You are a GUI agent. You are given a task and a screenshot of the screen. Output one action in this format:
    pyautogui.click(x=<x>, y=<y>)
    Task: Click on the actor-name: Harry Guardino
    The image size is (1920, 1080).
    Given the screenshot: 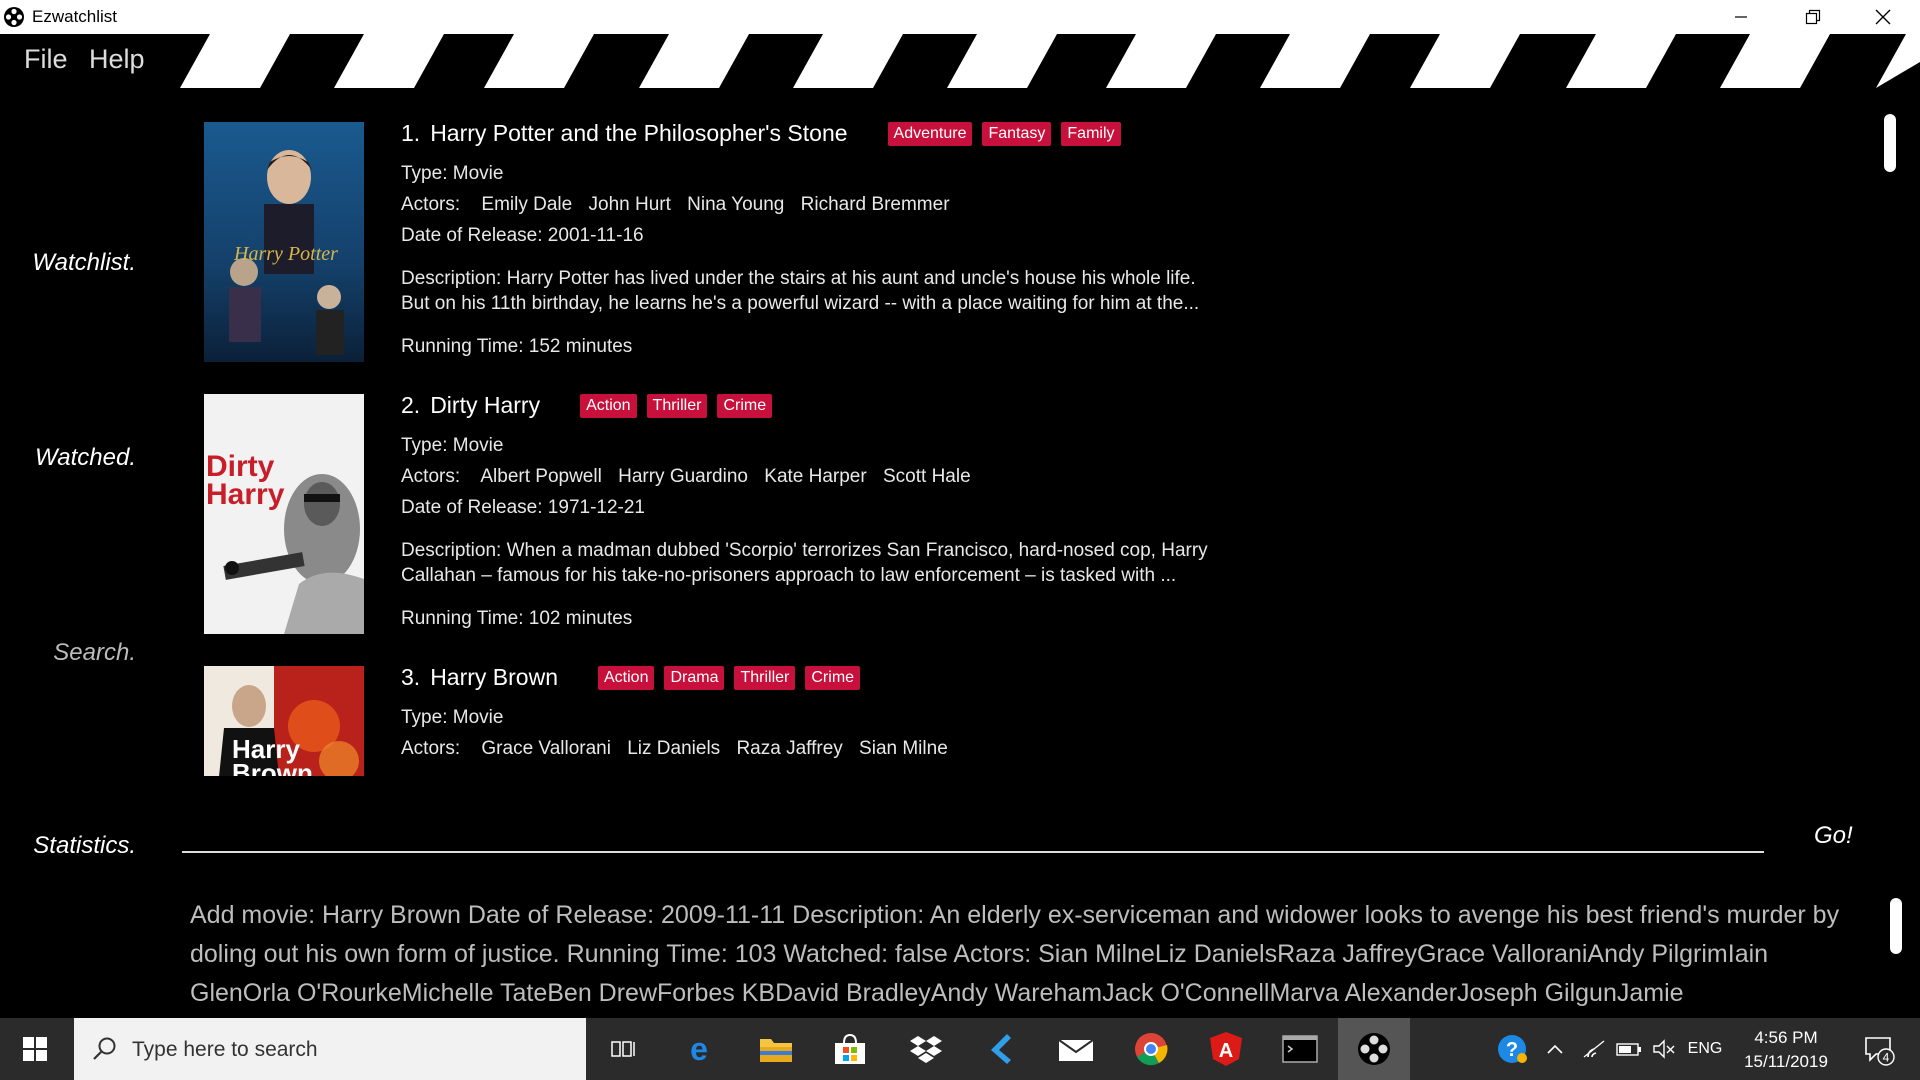 What is the action you would take?
    pyautogui.click(x=683, y=476)
    